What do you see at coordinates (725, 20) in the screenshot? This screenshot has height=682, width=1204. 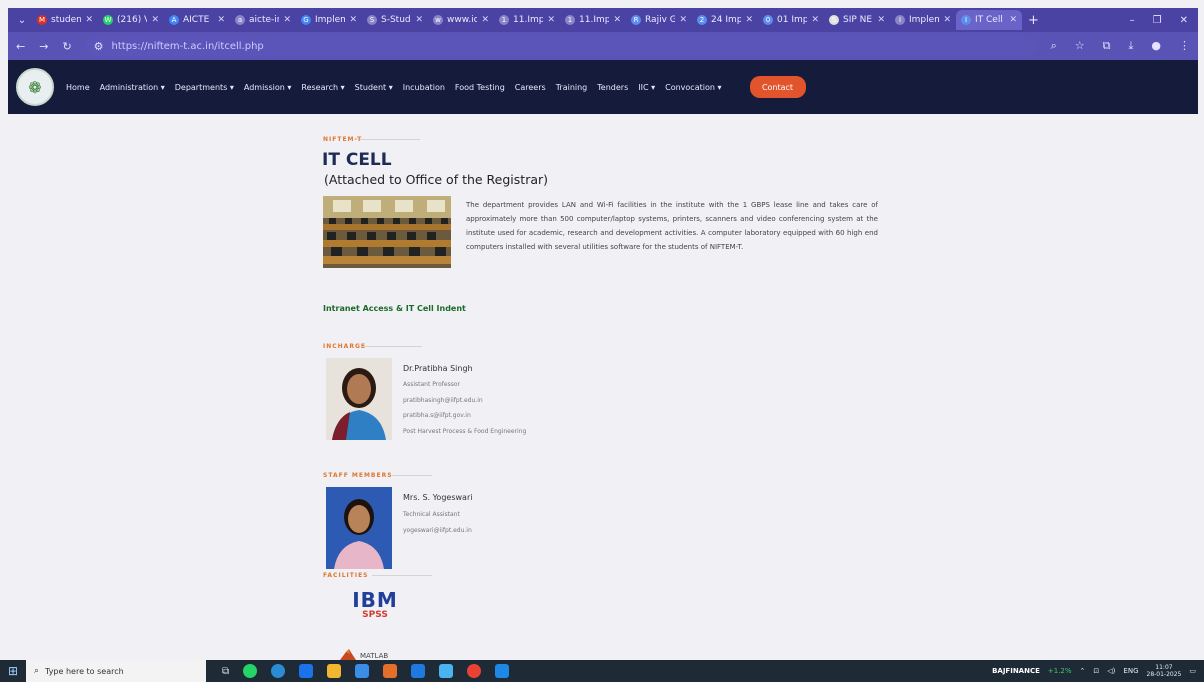 I see `browser-tab: 2 24 Imp ✕` at bounding box center [725, 20].